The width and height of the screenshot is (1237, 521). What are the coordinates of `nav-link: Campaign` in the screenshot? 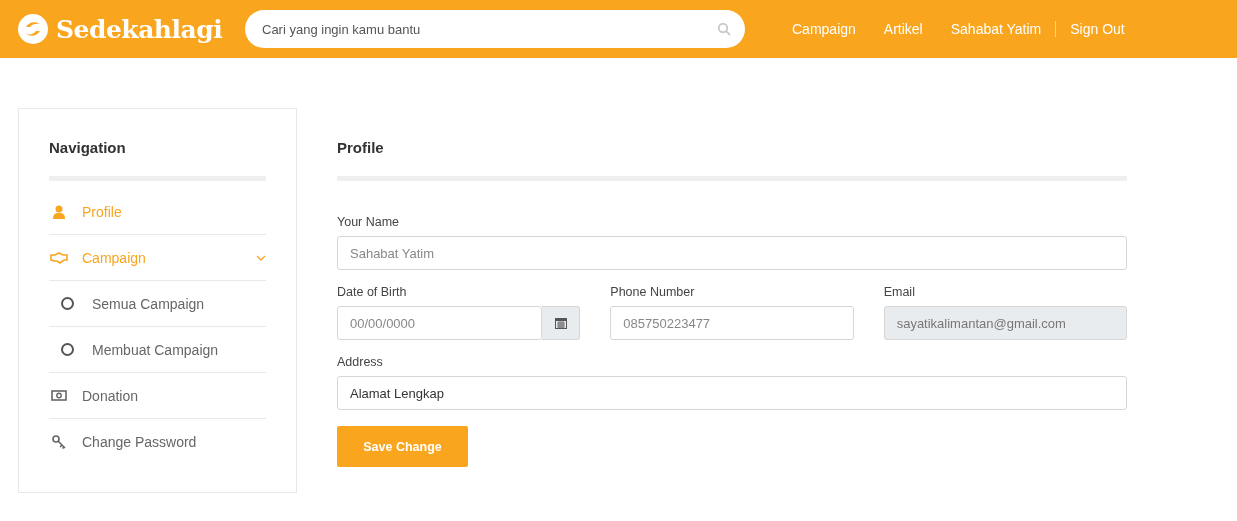 It's located at (824, 29).